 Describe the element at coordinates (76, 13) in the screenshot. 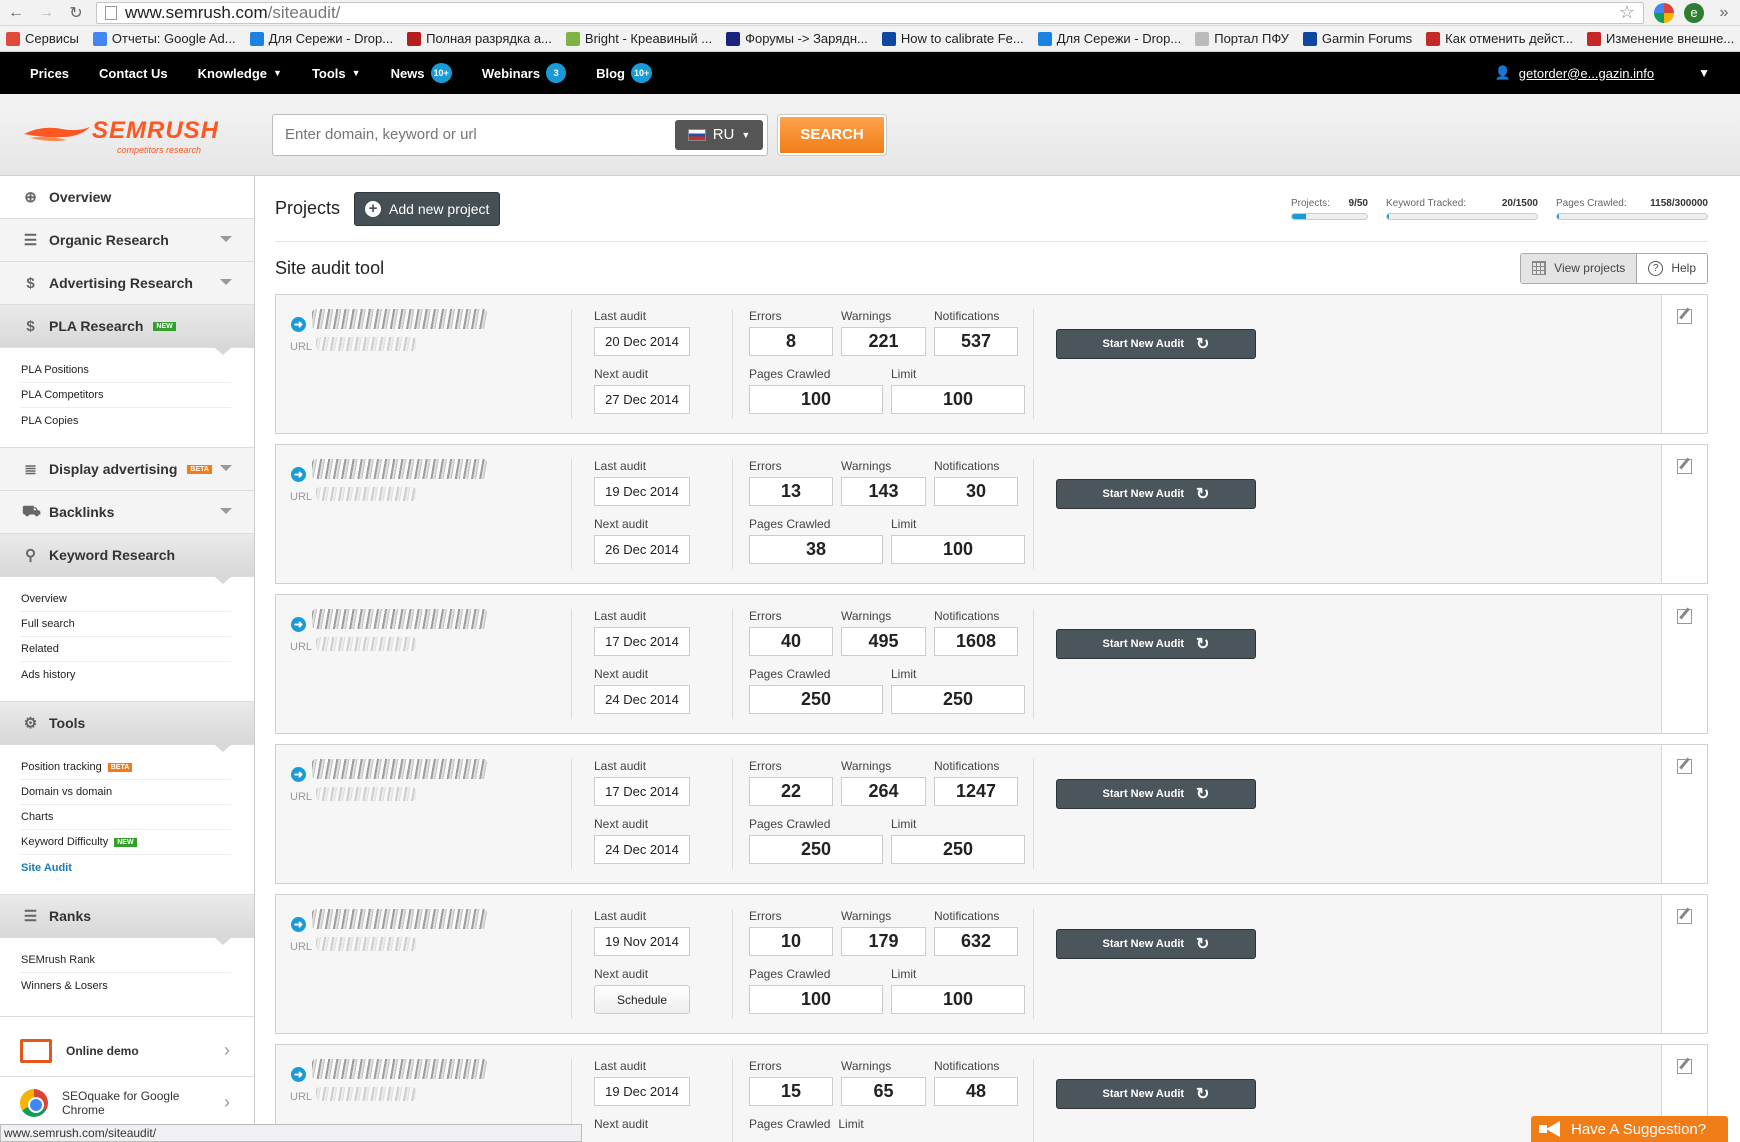

I see `reload-icon: ↻` at that location.